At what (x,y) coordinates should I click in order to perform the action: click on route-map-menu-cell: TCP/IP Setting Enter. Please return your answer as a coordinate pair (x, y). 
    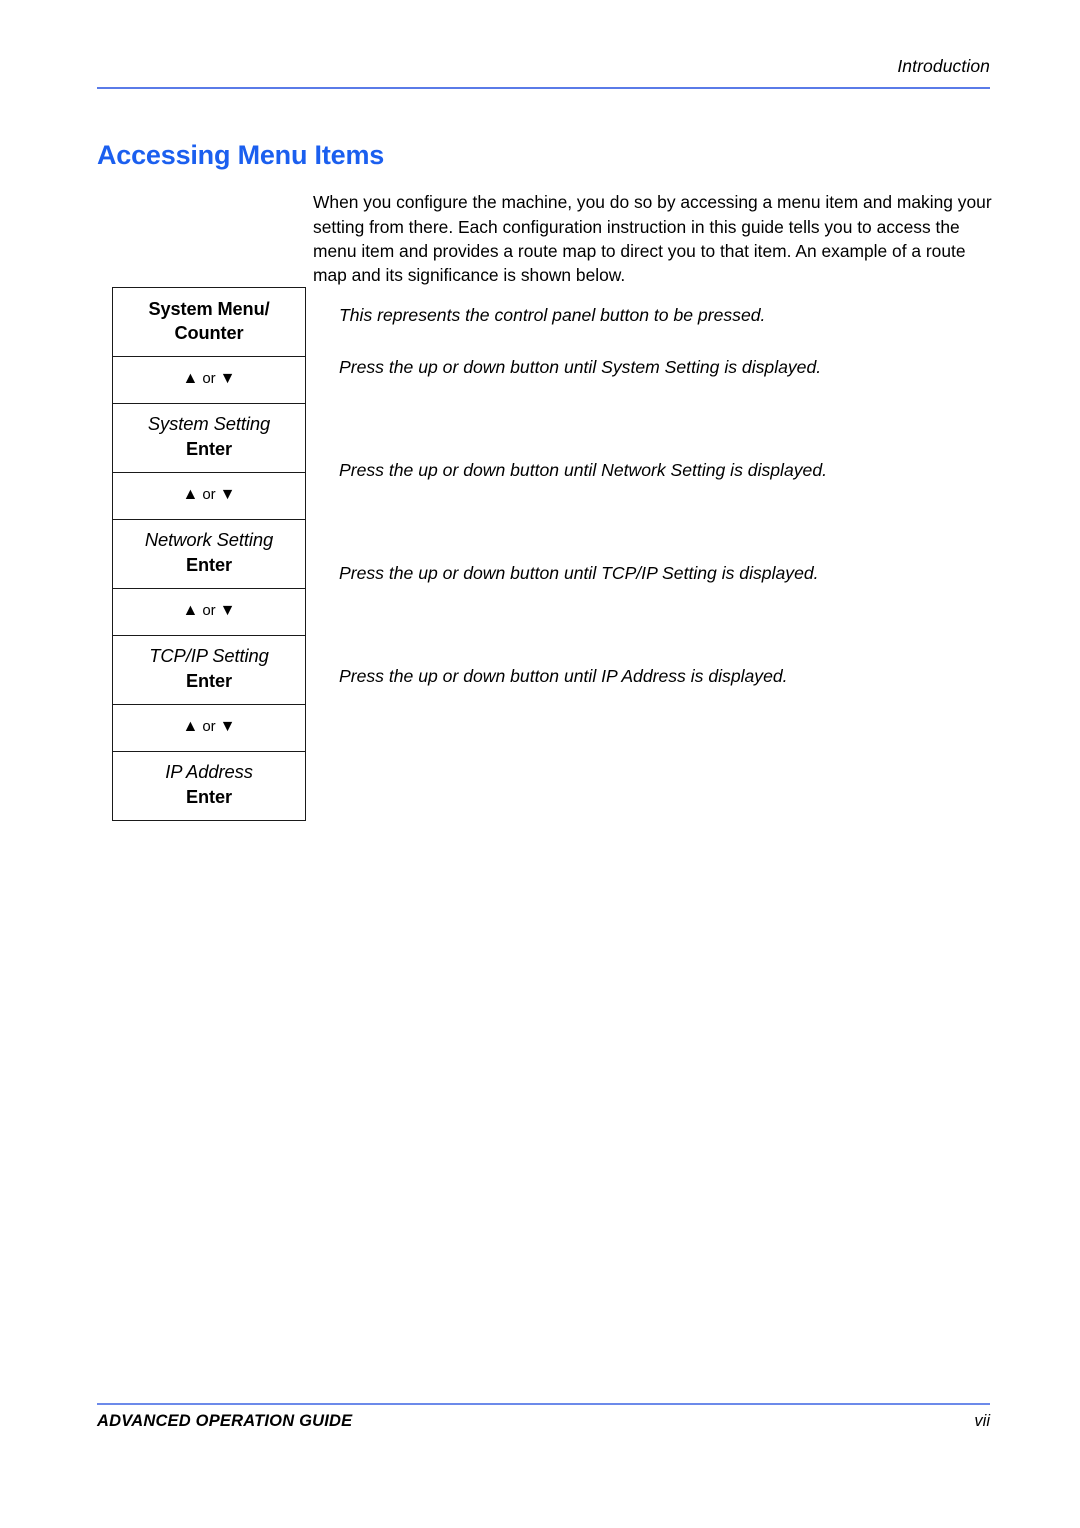
    Looking at the image, I should click on (209, 669).